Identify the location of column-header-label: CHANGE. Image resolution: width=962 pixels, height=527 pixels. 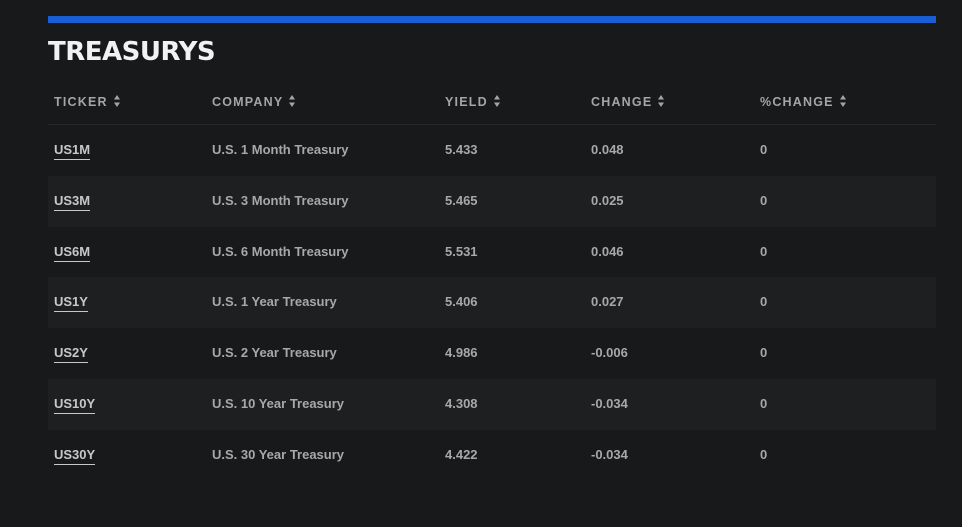
(622, 102).